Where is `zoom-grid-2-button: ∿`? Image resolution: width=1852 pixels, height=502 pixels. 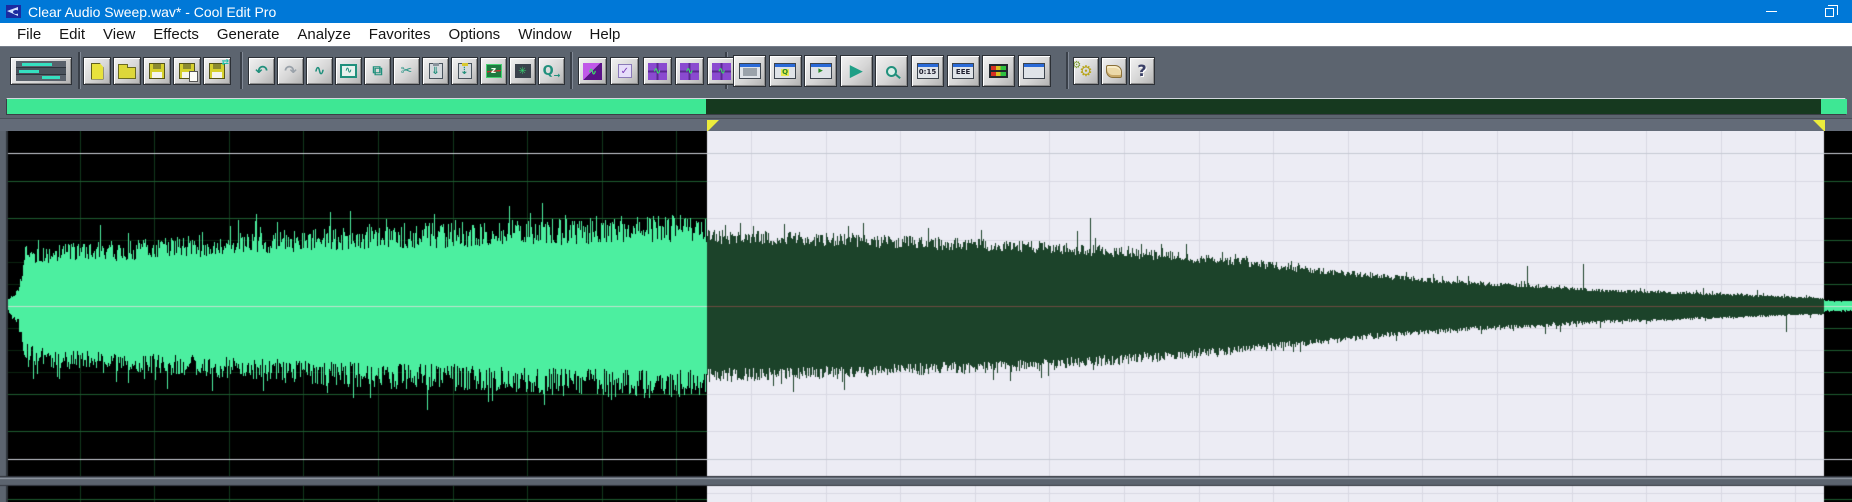
zoom-grid-2-button: ∿ is located at coordinates (689, 71).